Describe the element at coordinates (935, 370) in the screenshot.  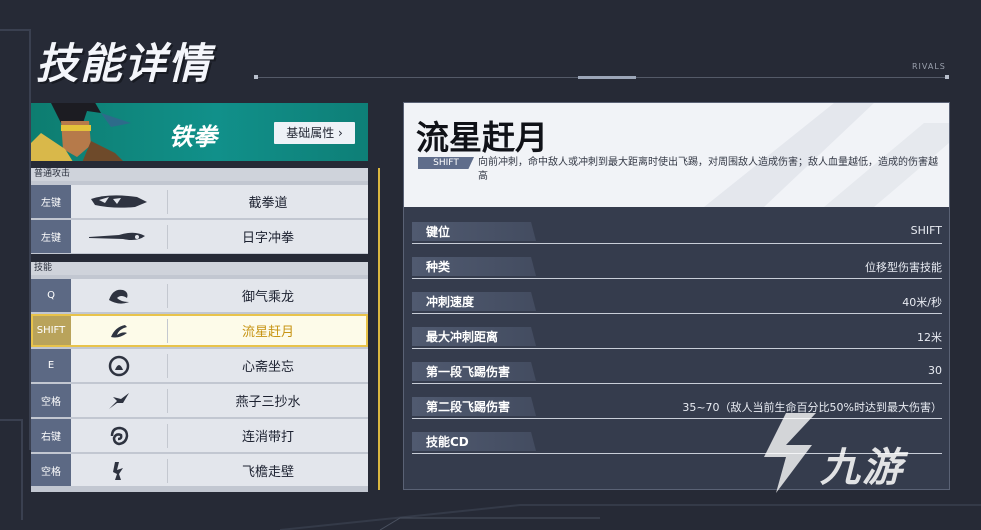
I see `stat-value: 30` at that location.